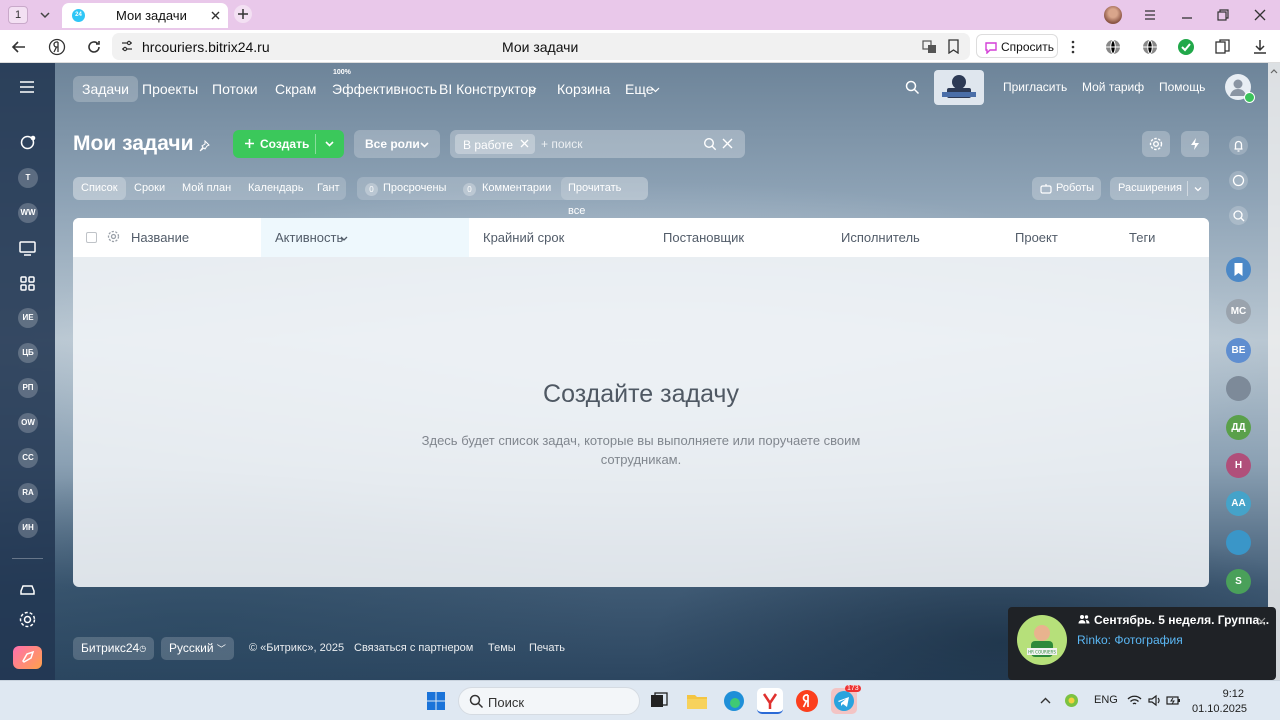 This screenshot has height=720, width=1280. What do you see at coordinates (27, 657) in the screenshot?
I see `market-button` at bounding box center [27, 657].